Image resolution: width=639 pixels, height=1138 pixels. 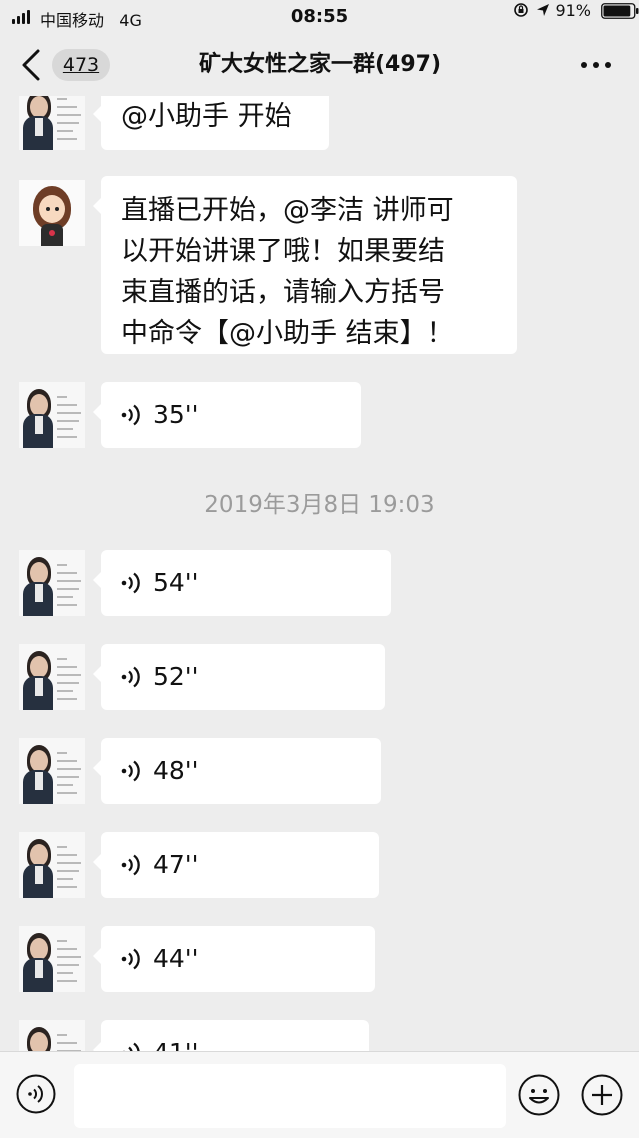 What do you see at coordinates (290, 1096) in the screenshot?
I see `message-input` at bounding box center [290, 1096].